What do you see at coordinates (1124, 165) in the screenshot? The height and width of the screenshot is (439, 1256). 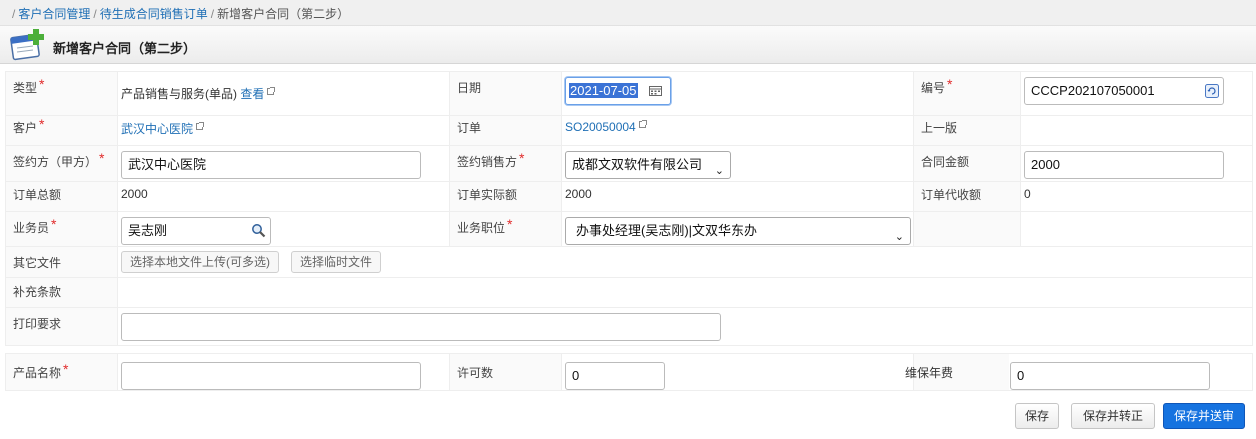 I see `contract-amount-input: 2000` at bounding box center [1124, 165].